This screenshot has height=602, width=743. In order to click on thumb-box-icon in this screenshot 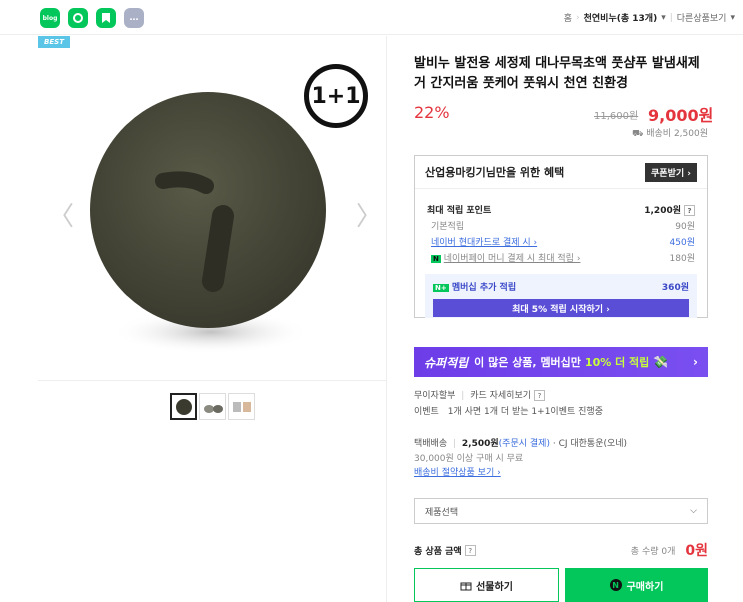, I will do `click(241, 406)`.